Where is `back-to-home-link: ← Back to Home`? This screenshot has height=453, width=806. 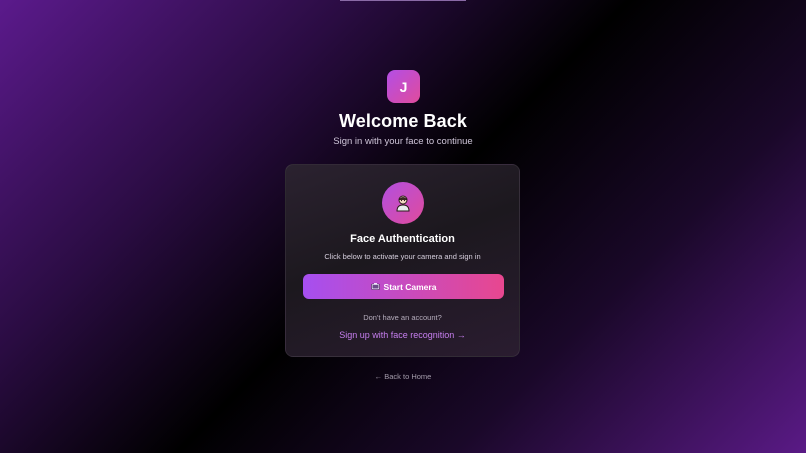 back-to-home-link: ← Back to Home is located at coordinates (403, 376).